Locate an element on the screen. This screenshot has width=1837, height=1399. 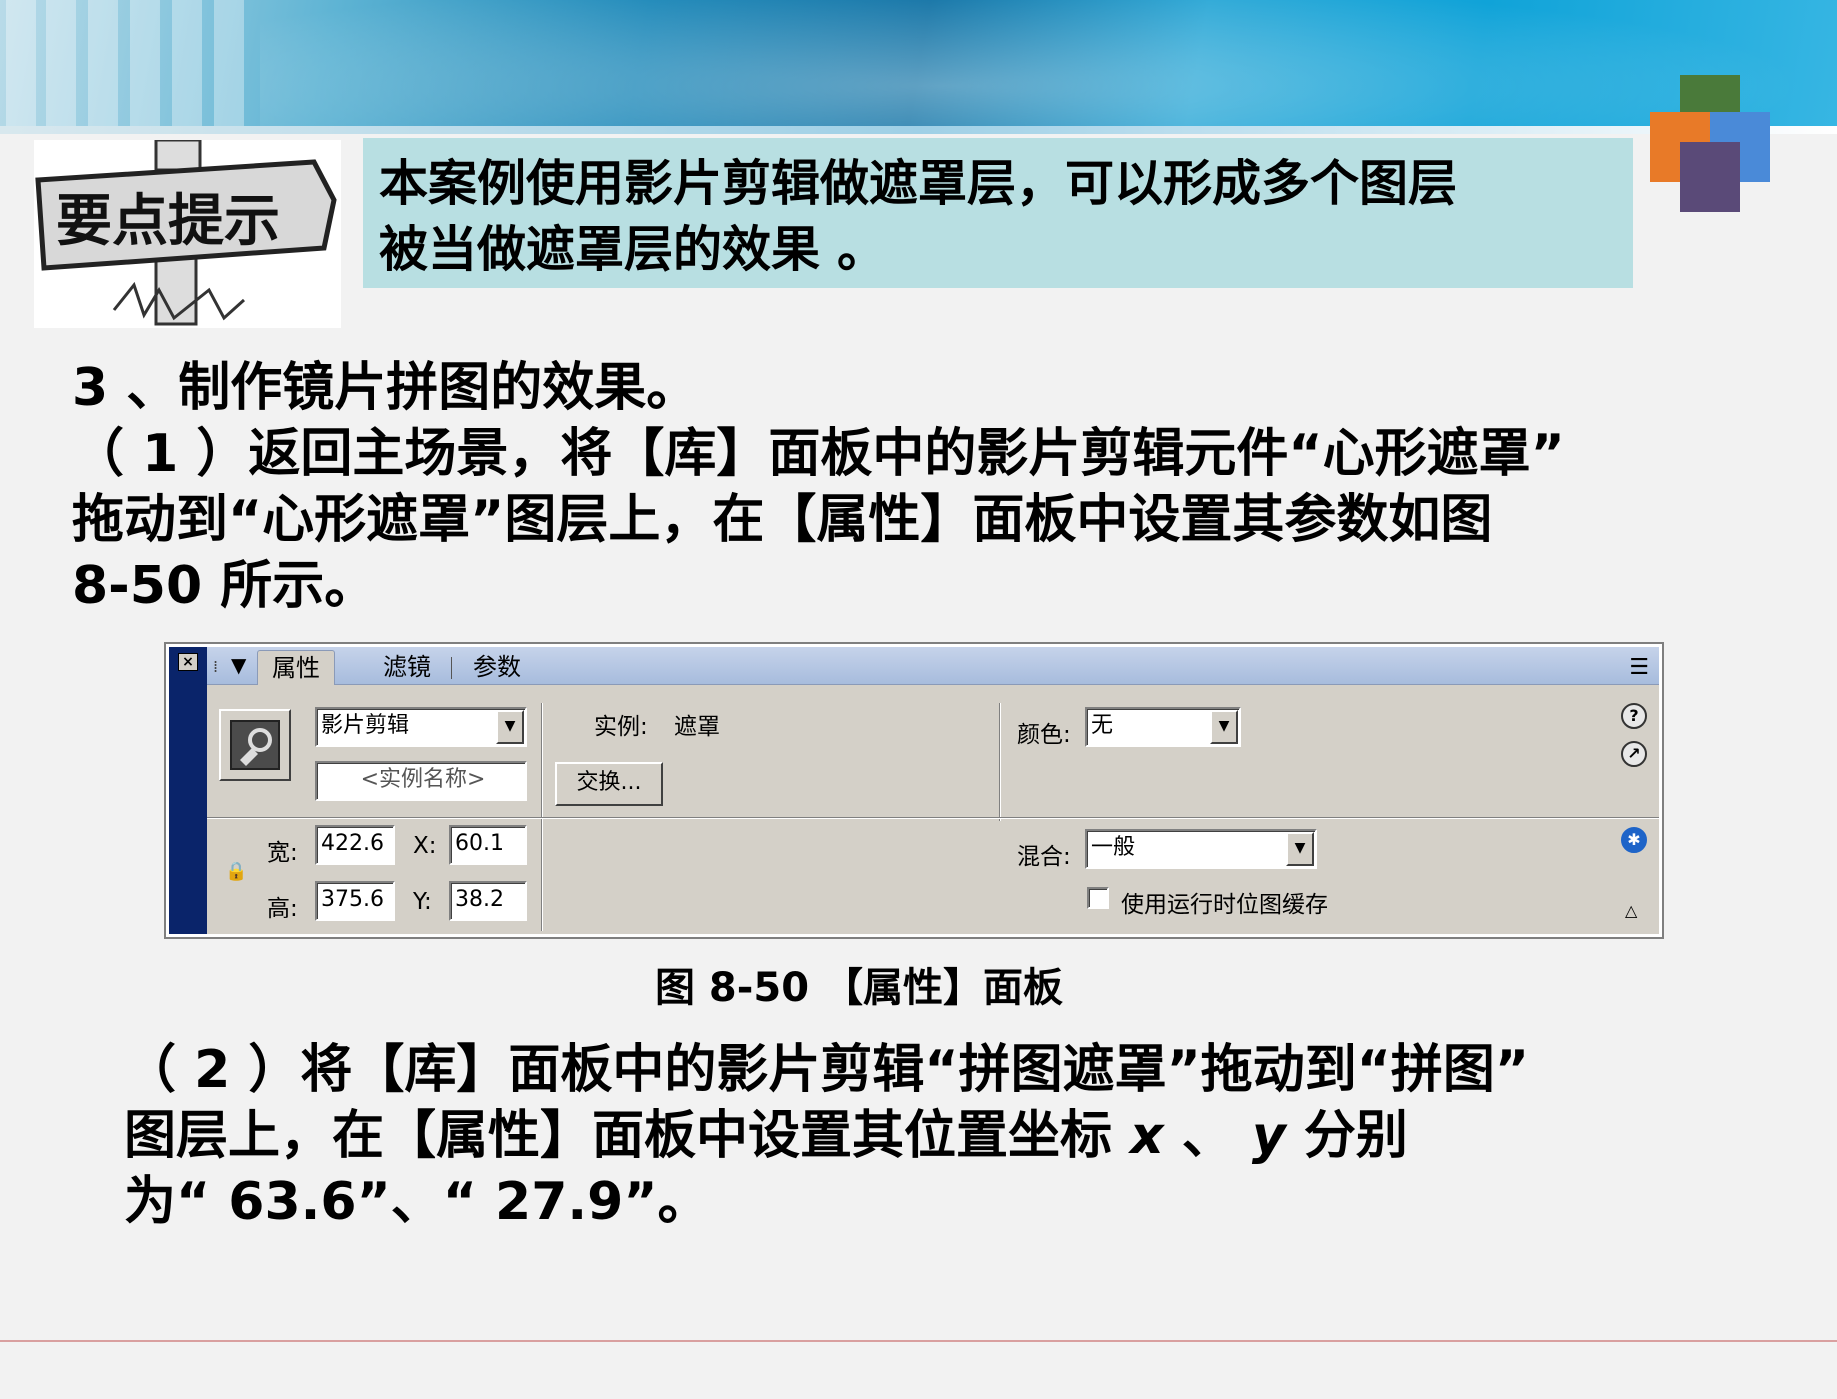
tip-line: 被当做遮罩层的效果 。 is located at coordinates (633, 249).